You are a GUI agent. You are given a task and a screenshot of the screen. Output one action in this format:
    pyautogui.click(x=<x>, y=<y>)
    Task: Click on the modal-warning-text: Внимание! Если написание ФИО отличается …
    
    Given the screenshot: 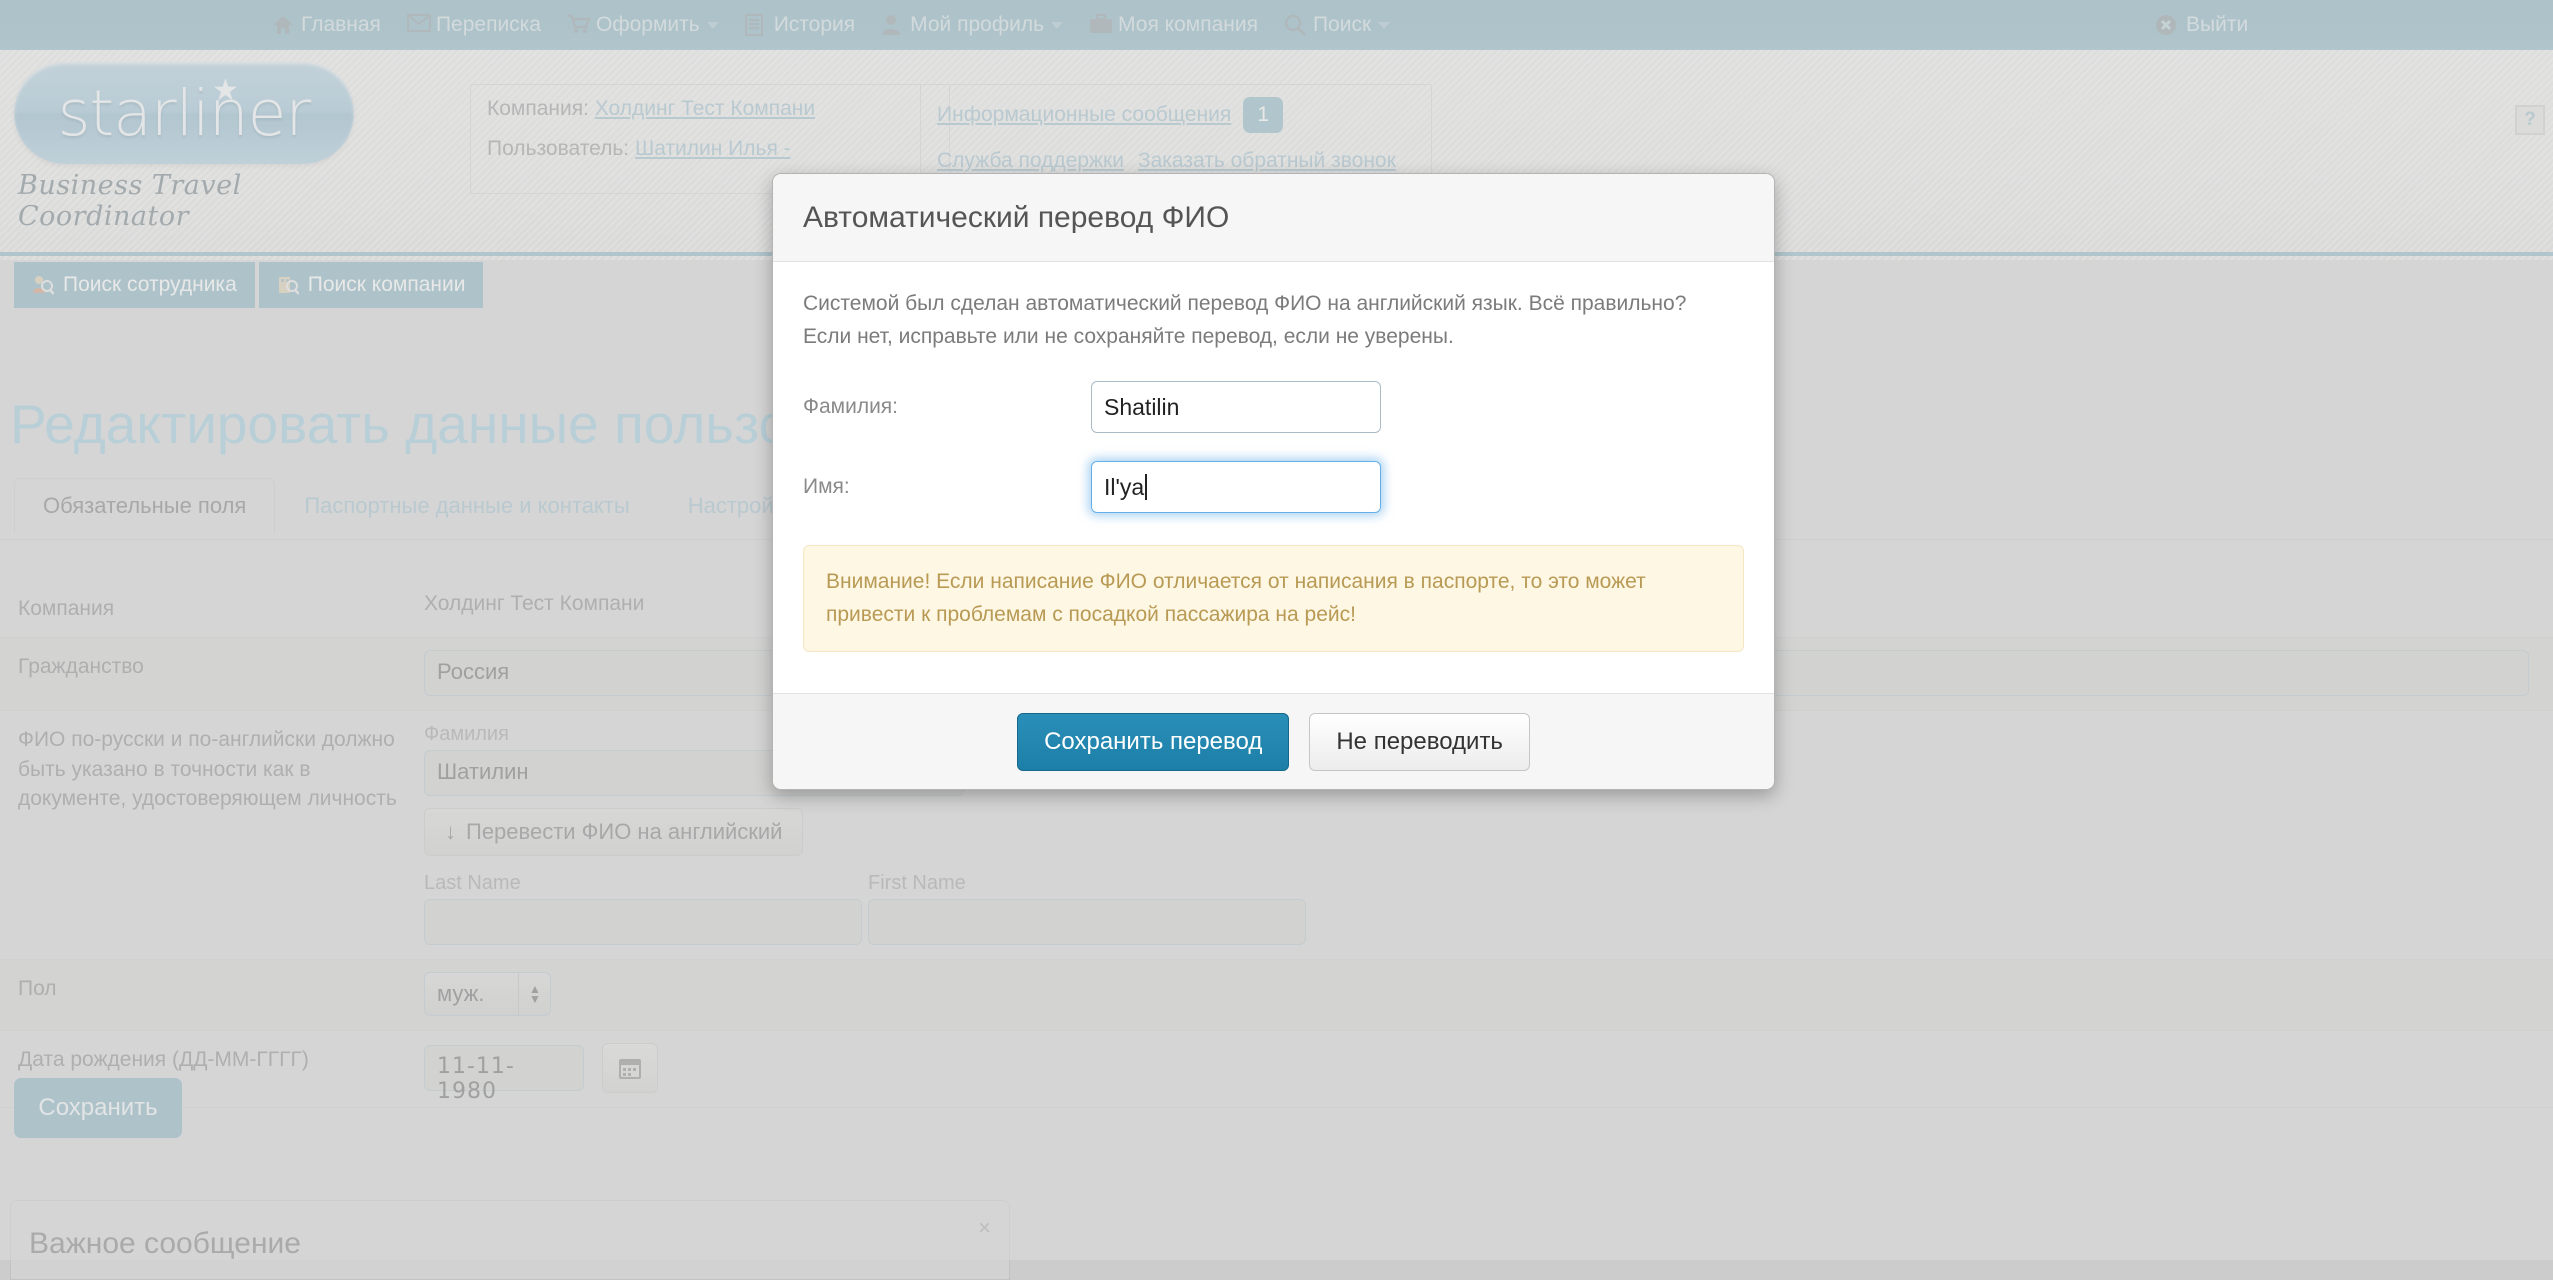 What is the action you would take?
    pyautogui.click(x=1236, y=598)
    